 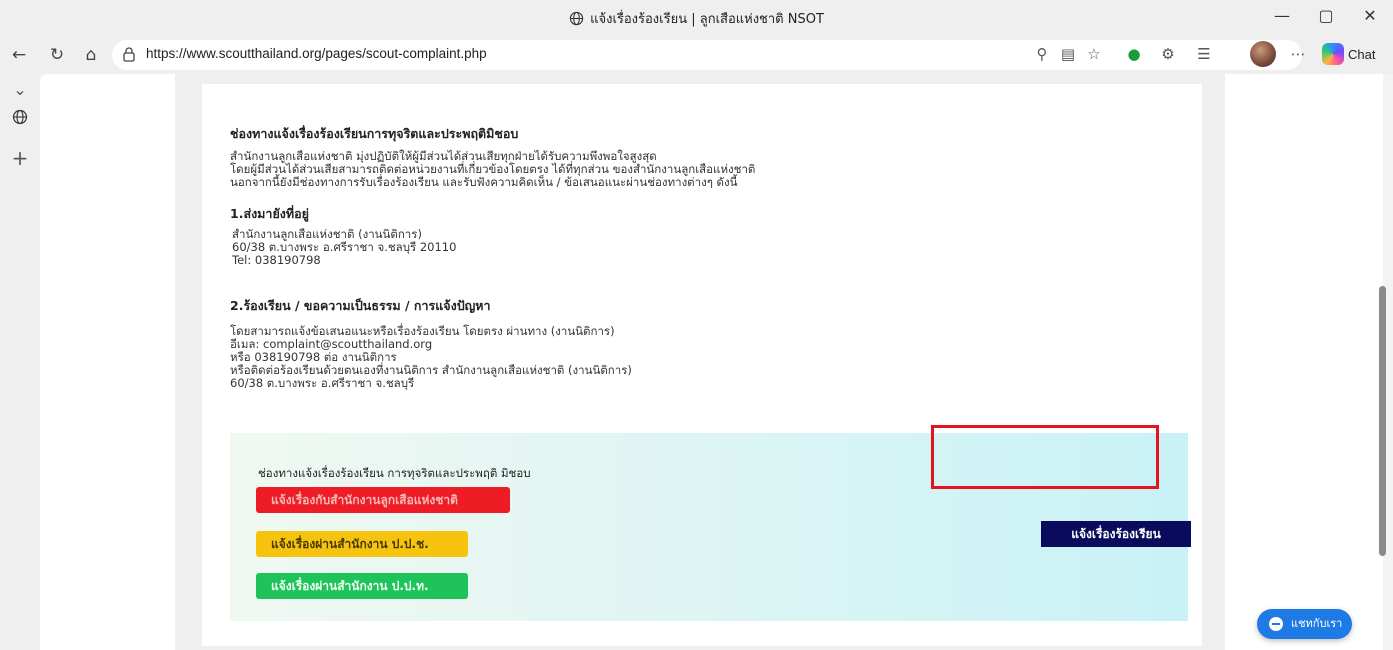 What do you see at coordinates (19, 55) in the screenshot?
I see `back-icon: ←` at bounding box center [19, 55].